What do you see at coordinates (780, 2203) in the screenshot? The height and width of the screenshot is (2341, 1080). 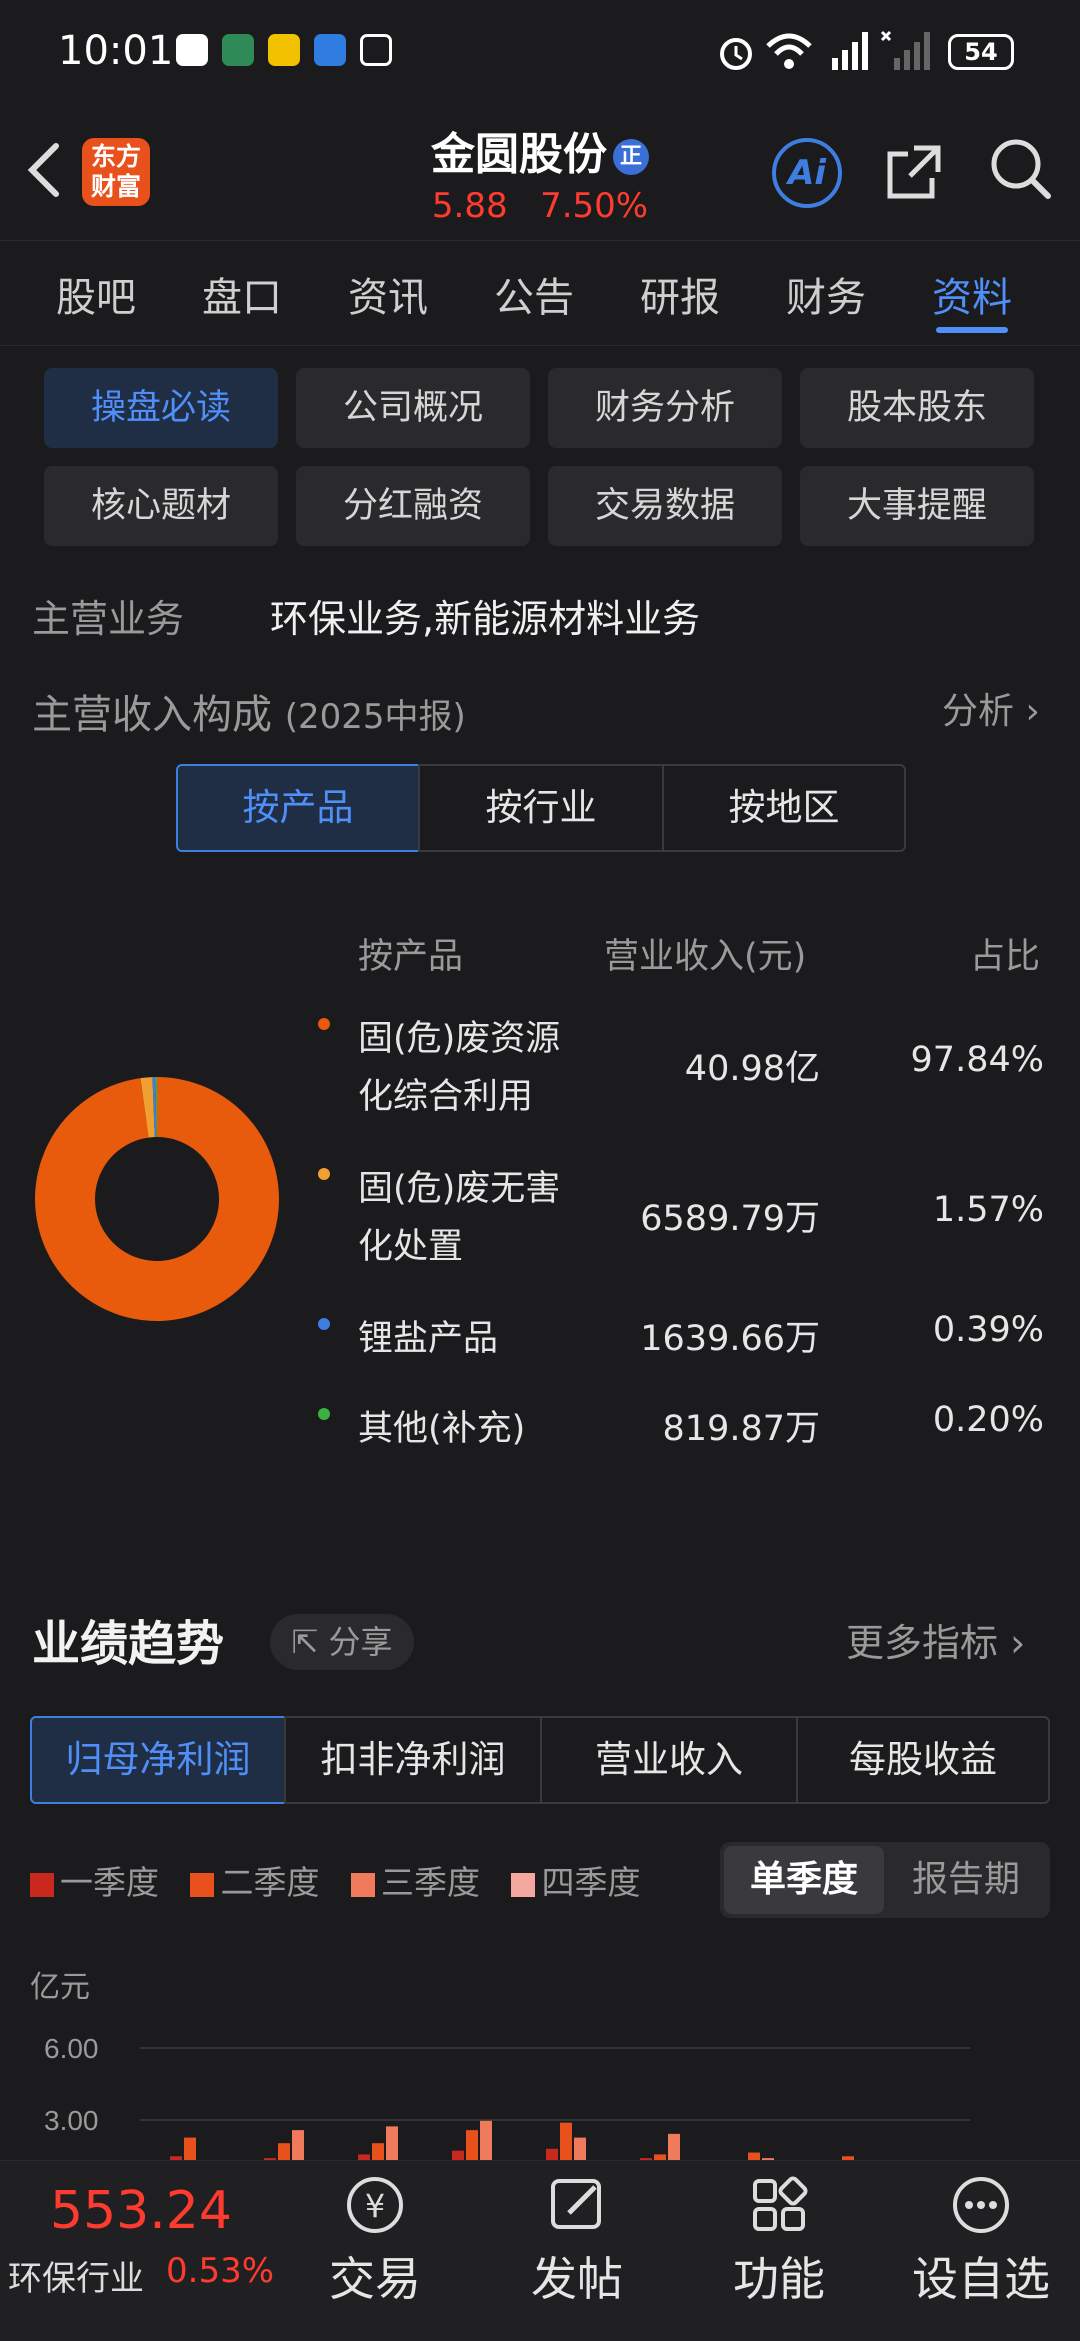 I see `grid-icon` at bounding box center [780, 2203].